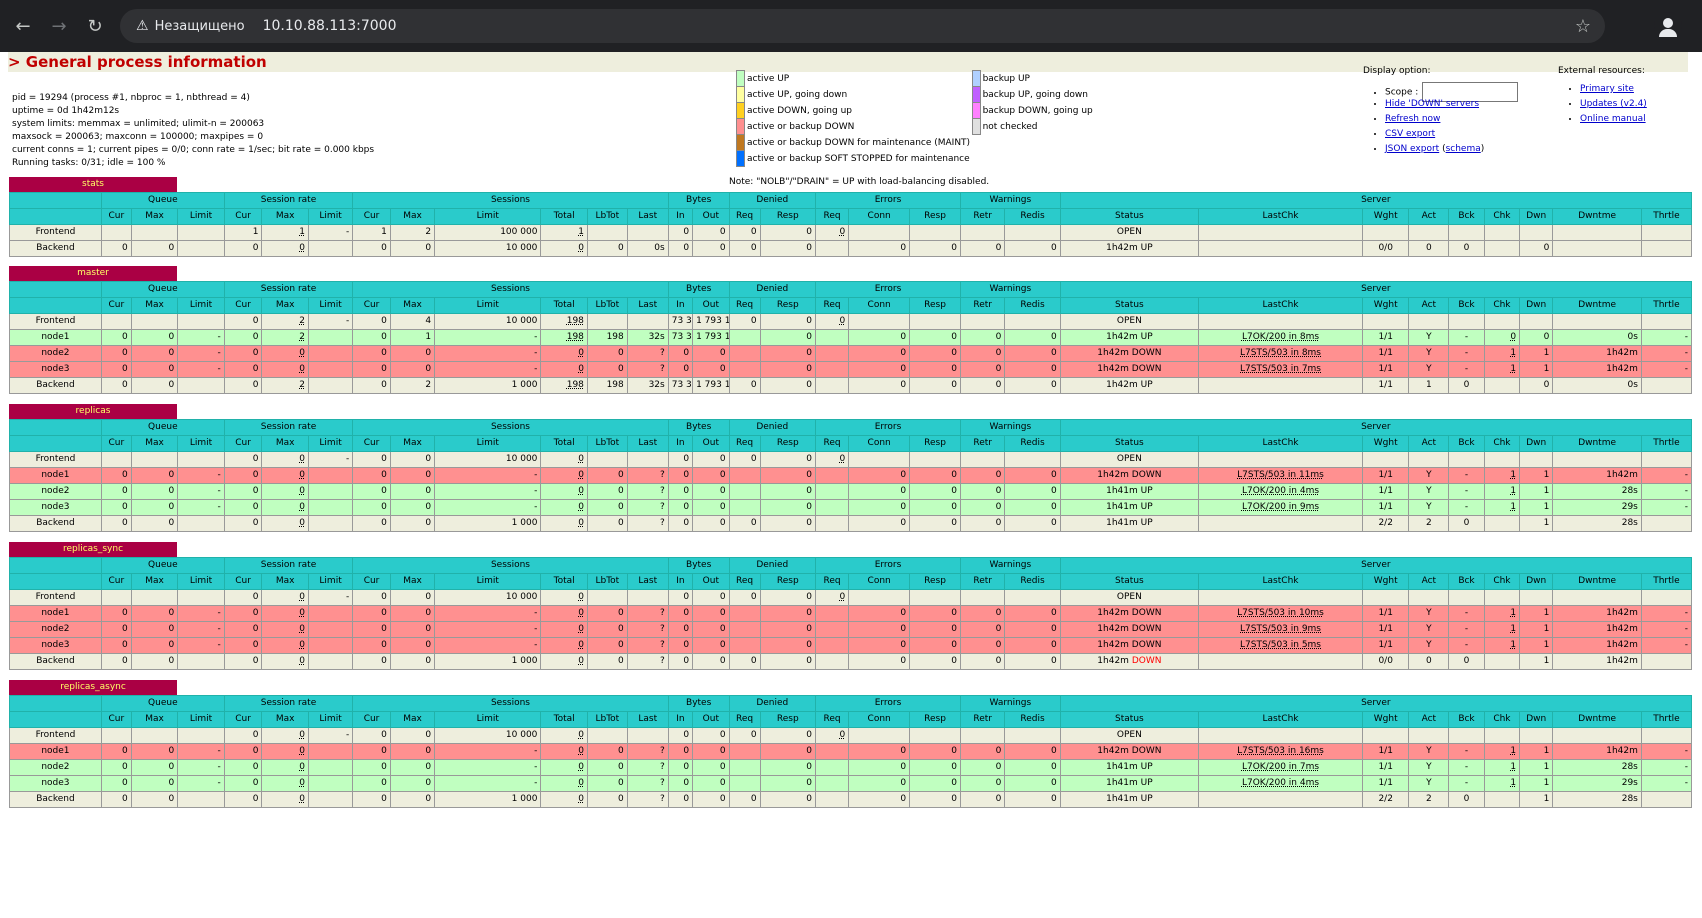 The image size is (1702, 918). I want to click on csv-export-link: CSV export, so click(1410, 134).